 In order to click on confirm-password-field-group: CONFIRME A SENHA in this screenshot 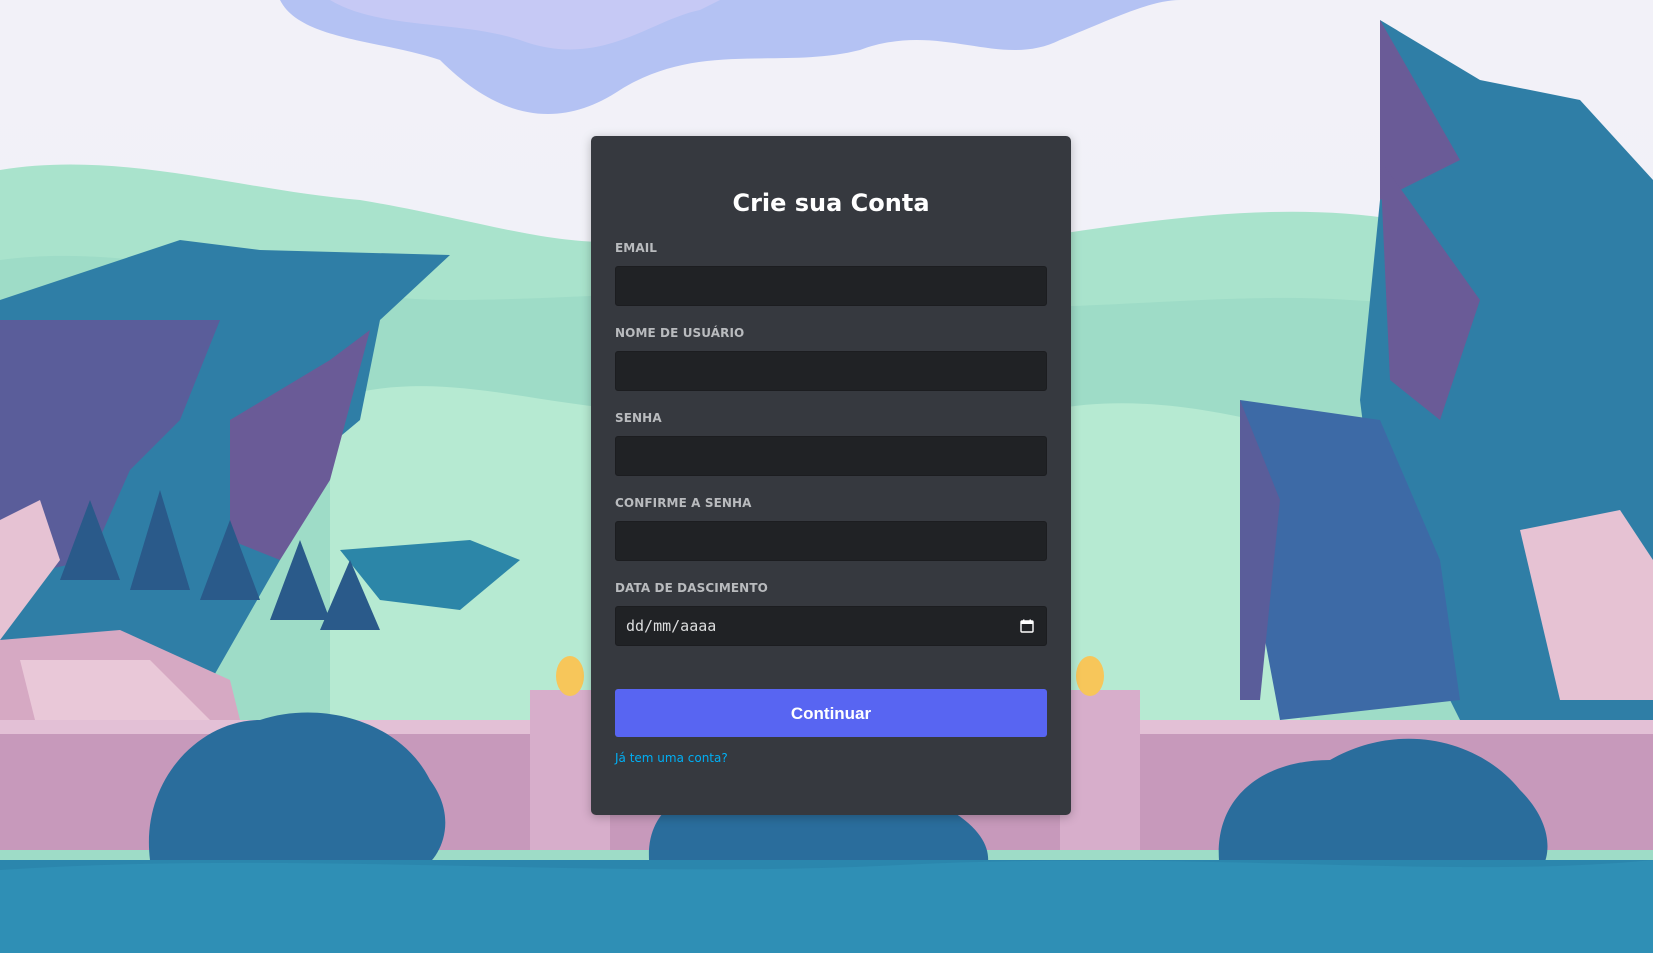, I will do `click(831, 528)`.